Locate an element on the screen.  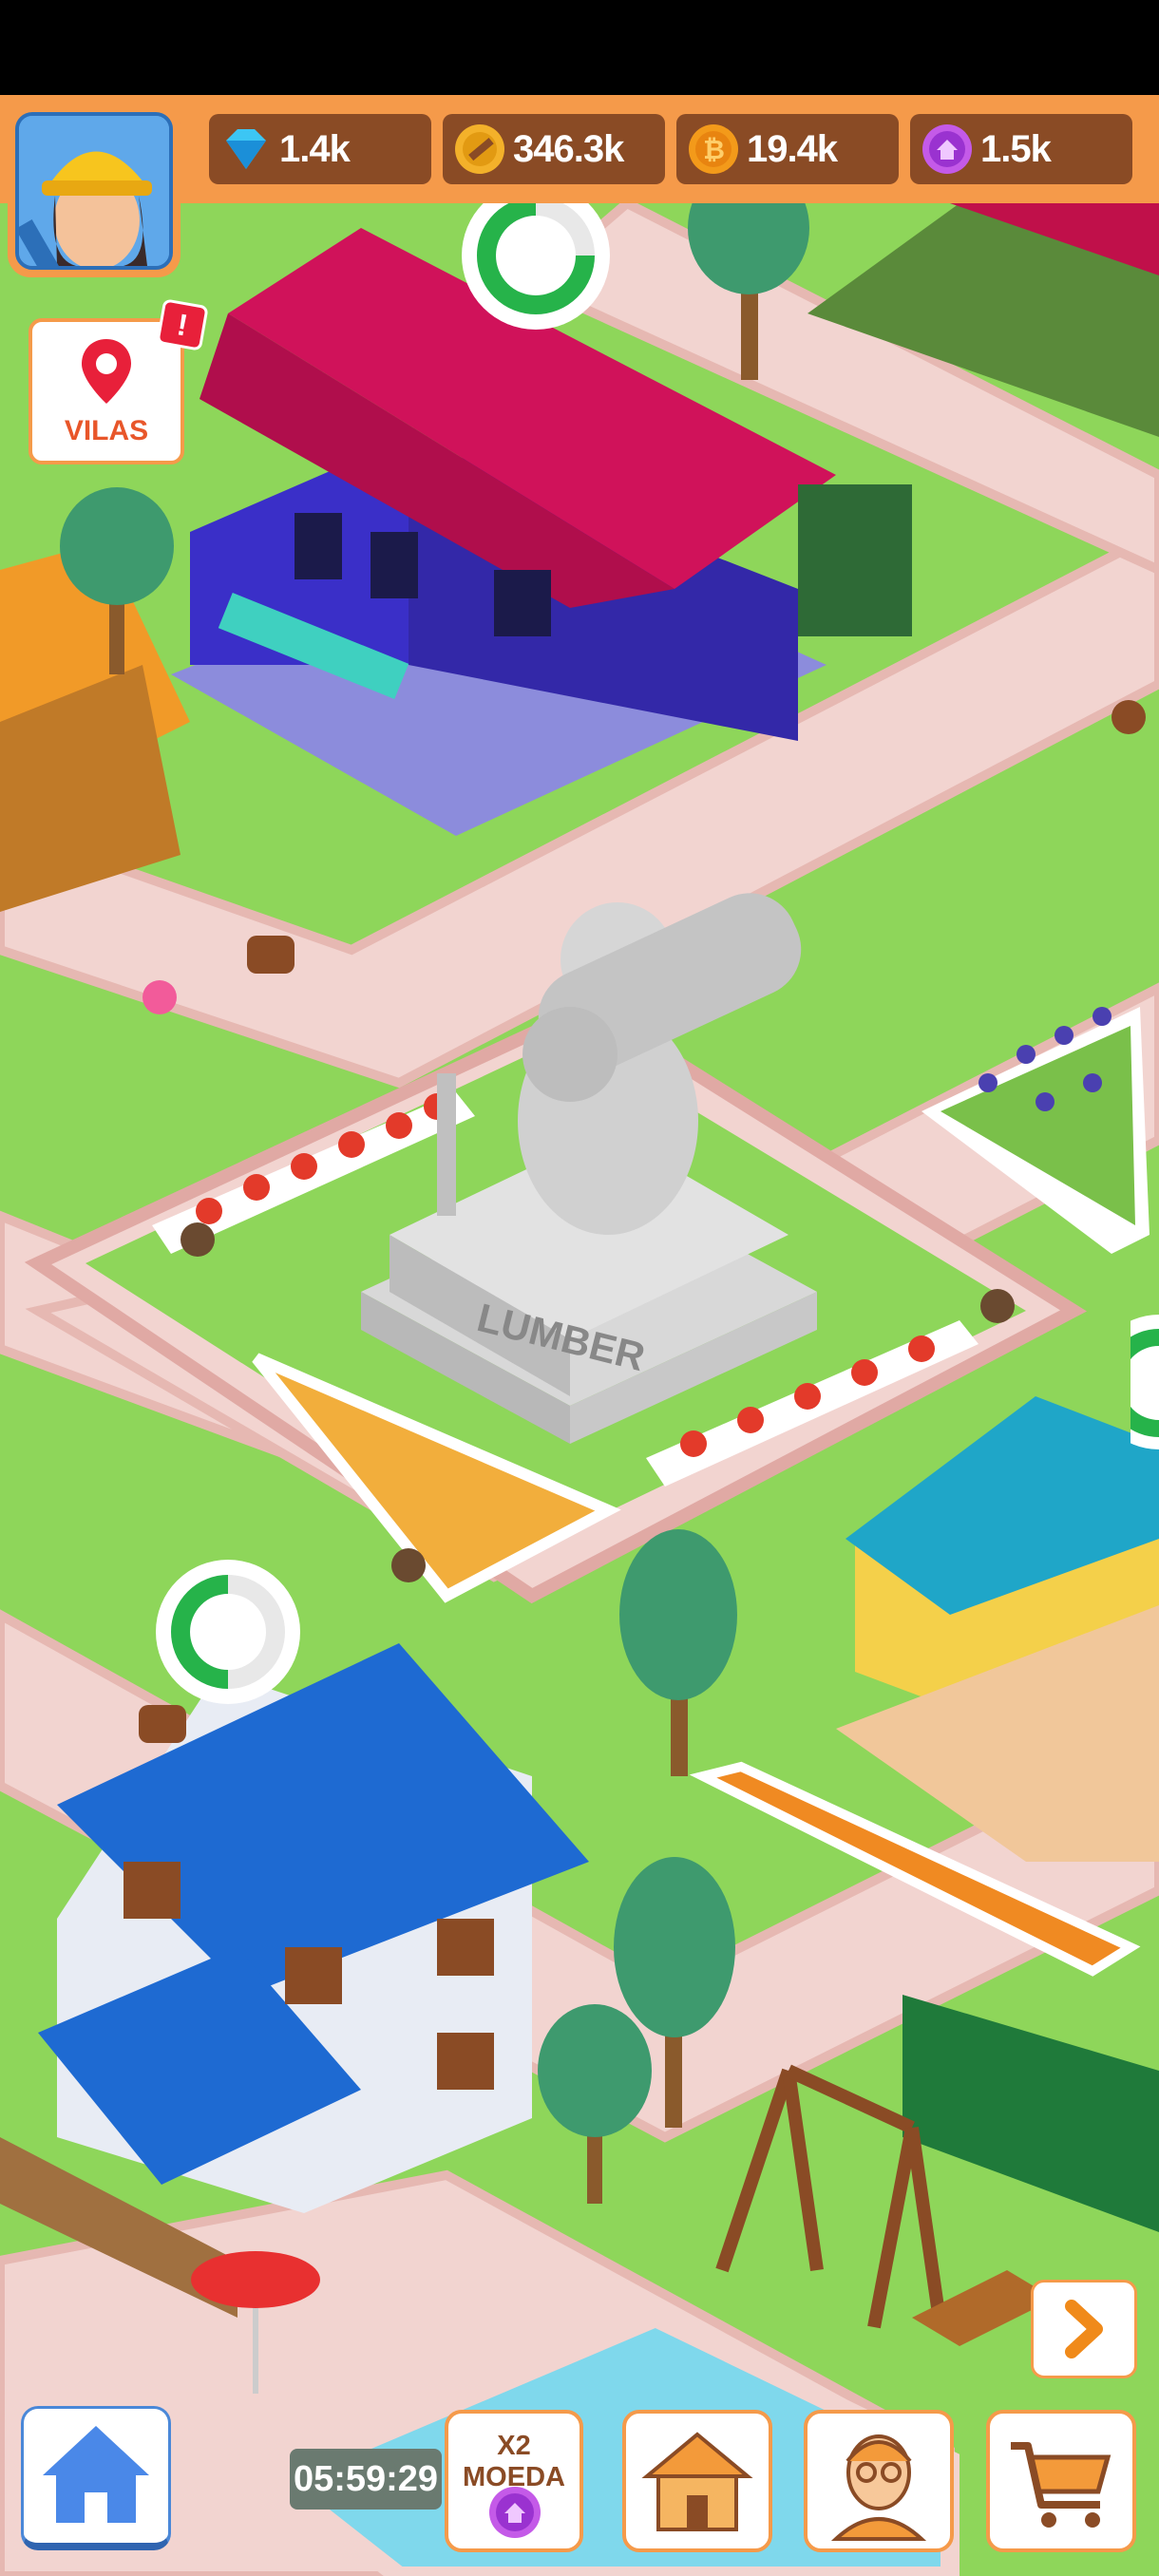
coins-value: 19.4k is located at coordinates (792, 148).